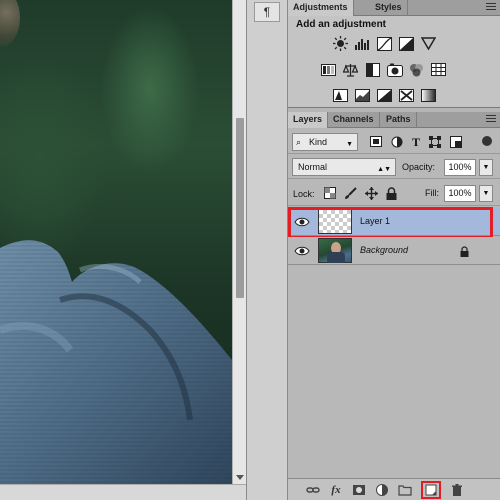 The image size is (500, 500). Describe the element at coordinates (344, 167) in the screenshot. I see `blend-mode-dropdown: Normal ▲▼` at that location.